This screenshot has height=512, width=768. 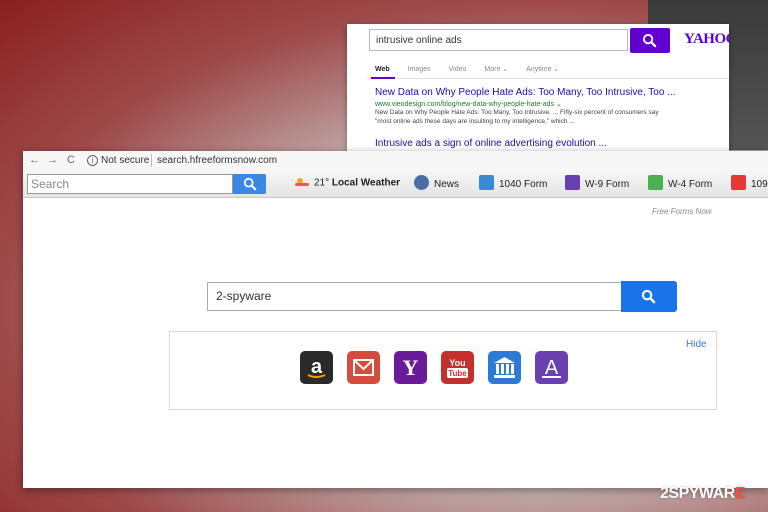 I want to click on yahoo-logo: YAHOO!, so click(x=706, y=39).